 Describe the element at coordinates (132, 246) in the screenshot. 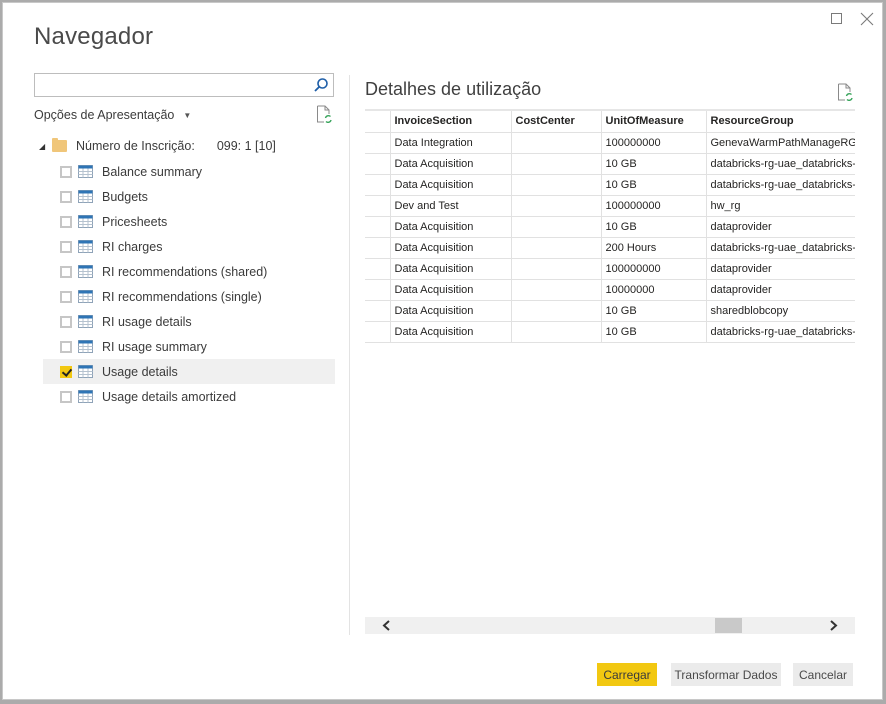

I see `tree-item-label: RI charges` at that location.